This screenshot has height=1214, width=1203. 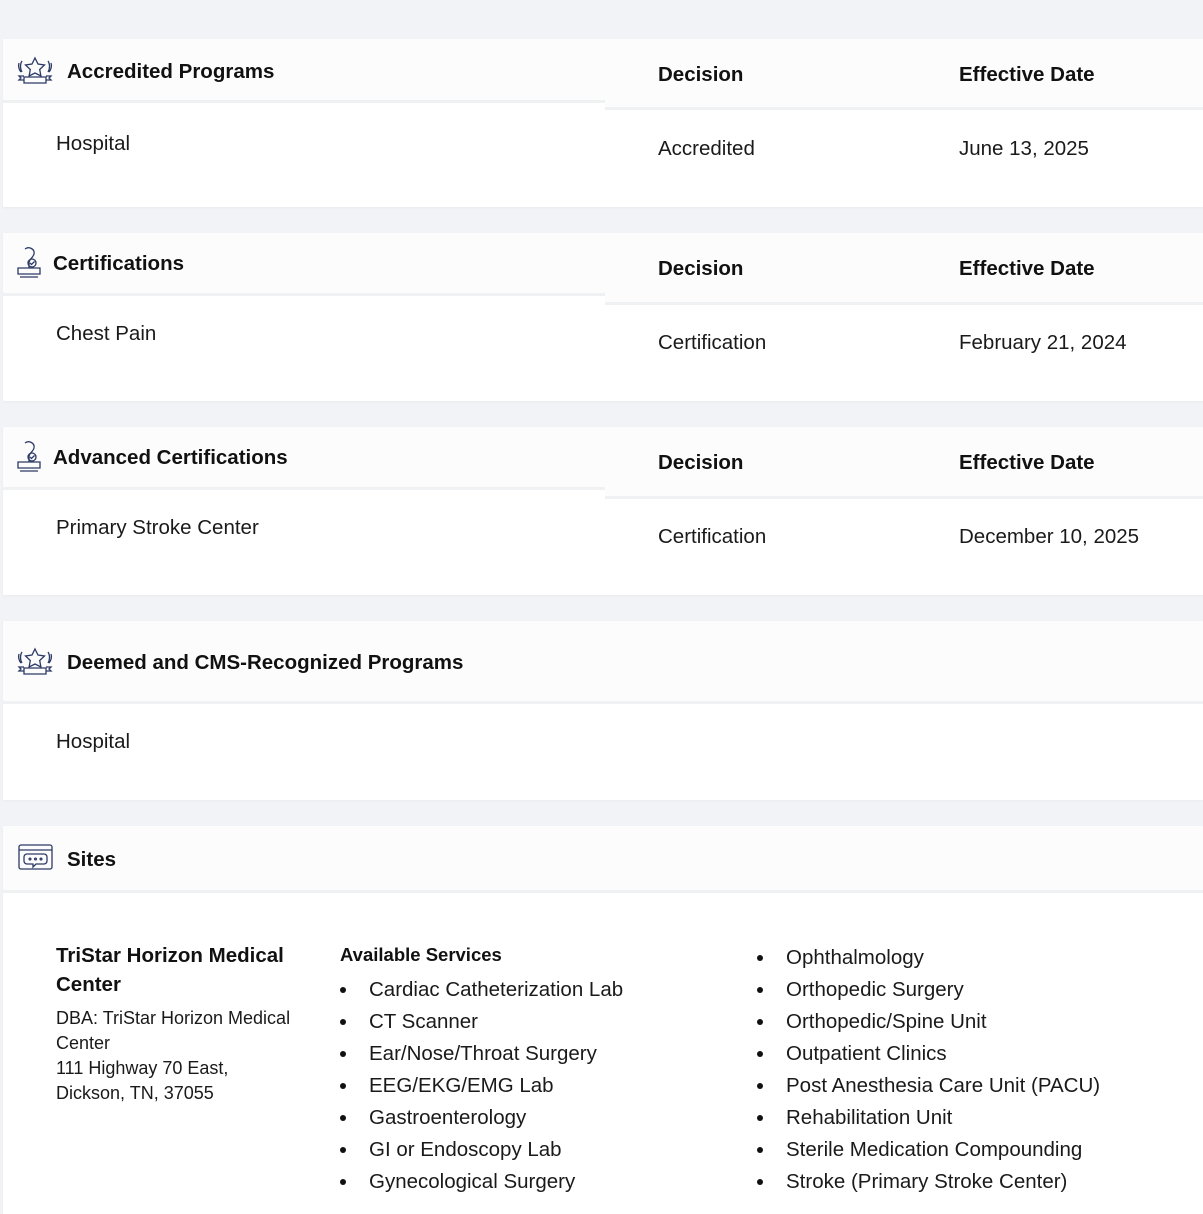 What do you see at coordinates (118, 263) in the screenshot?
I see `section-title: Certifications` at bounding box center [118, 263].